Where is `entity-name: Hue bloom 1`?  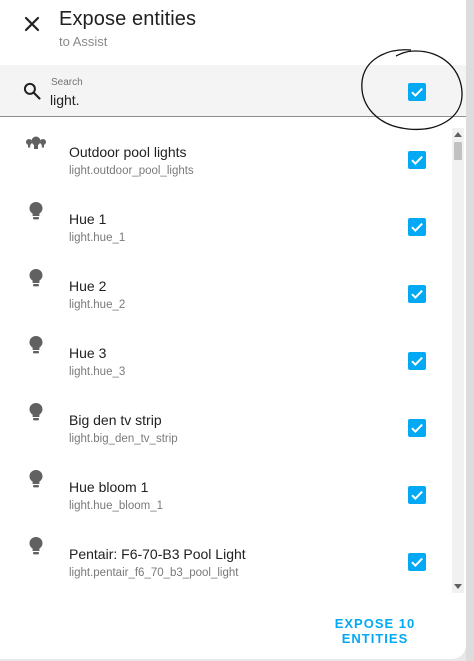 entity-name: Hue bloom 1 is located at coordinates (109, 487).